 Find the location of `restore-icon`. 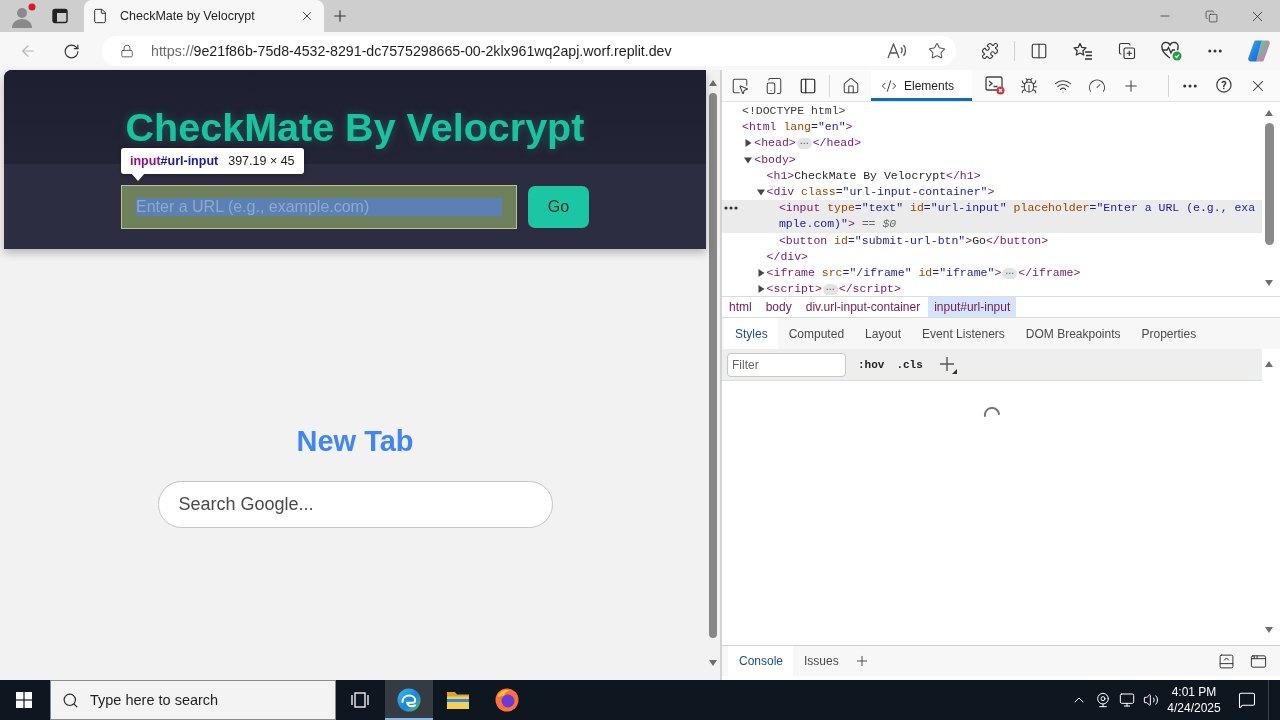

restore-icon is located at coordinates (1211, 16).